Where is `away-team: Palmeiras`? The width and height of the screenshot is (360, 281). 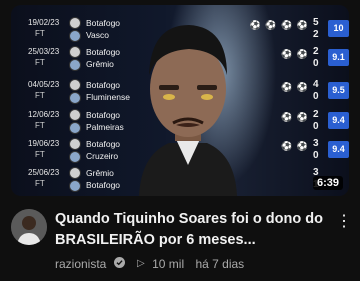
away-team: Palmeiras is located at coordinates (105, 127).